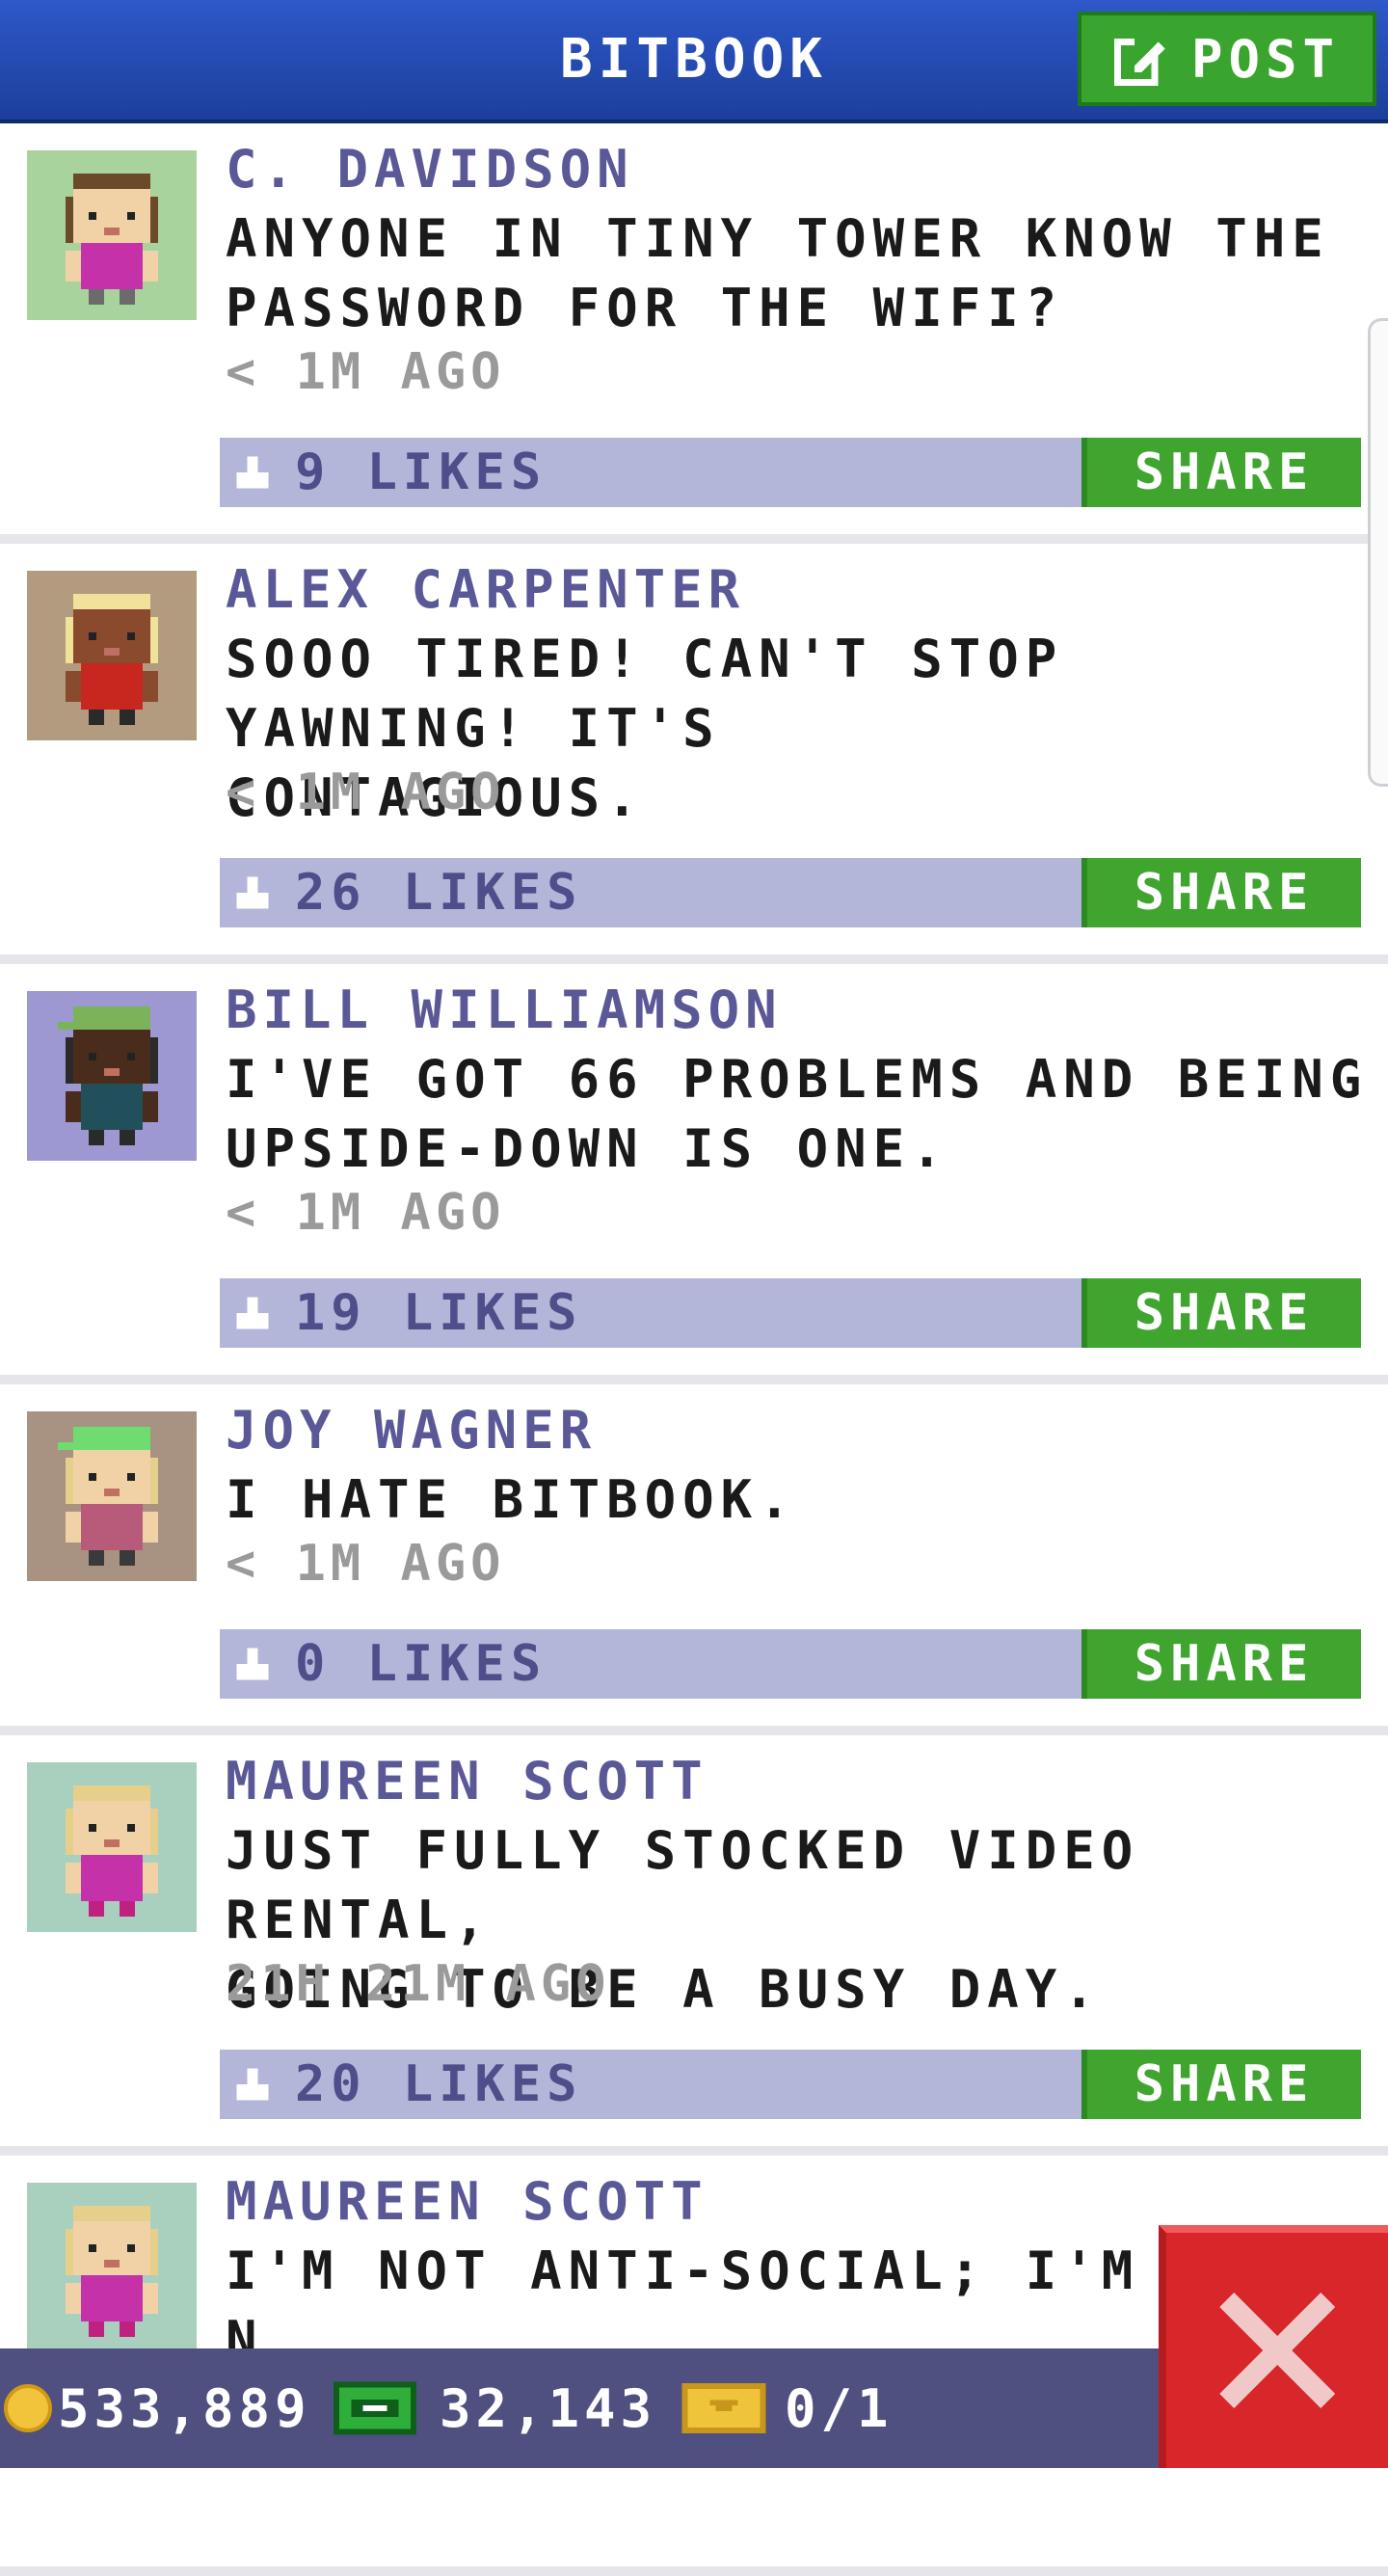 Image resolution: width=1388 pixels, height=2576 pixels. Describe the element at coordinates (1139, 61) in the screenshot. I see `edit-icon` at that location.